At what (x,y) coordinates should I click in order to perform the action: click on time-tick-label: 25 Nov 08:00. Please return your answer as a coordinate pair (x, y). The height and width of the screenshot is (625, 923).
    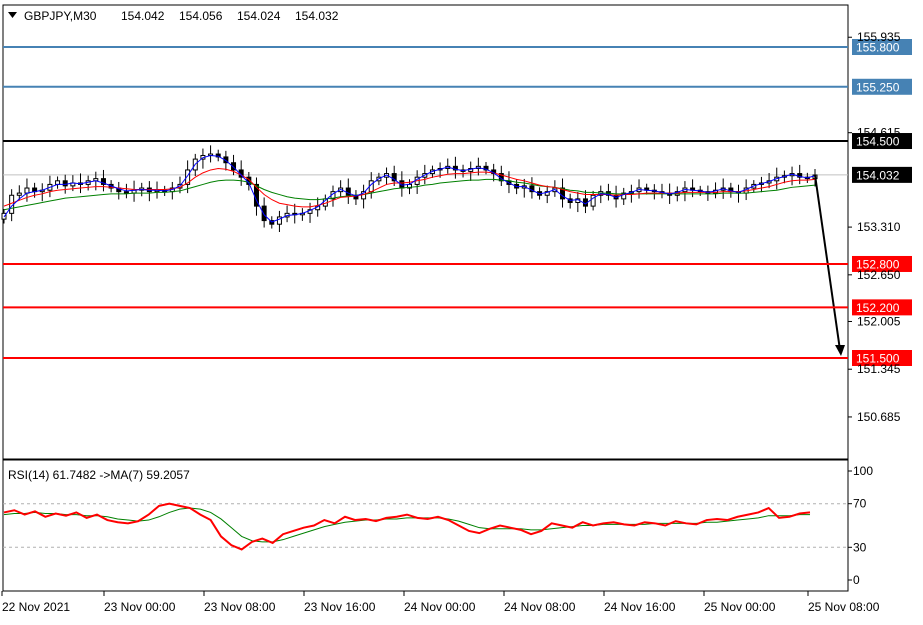
    Looking at the image, I should click on (844, 607).